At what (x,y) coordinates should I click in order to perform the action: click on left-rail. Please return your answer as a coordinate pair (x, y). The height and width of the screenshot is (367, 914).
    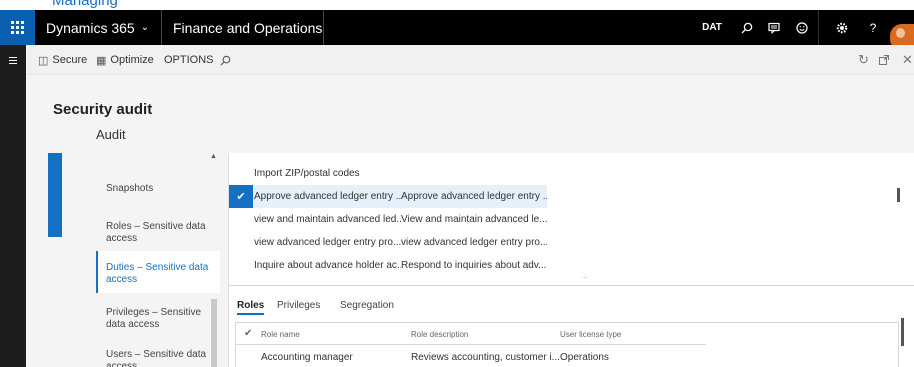
    Looking at the image, I should click on (13, 221).